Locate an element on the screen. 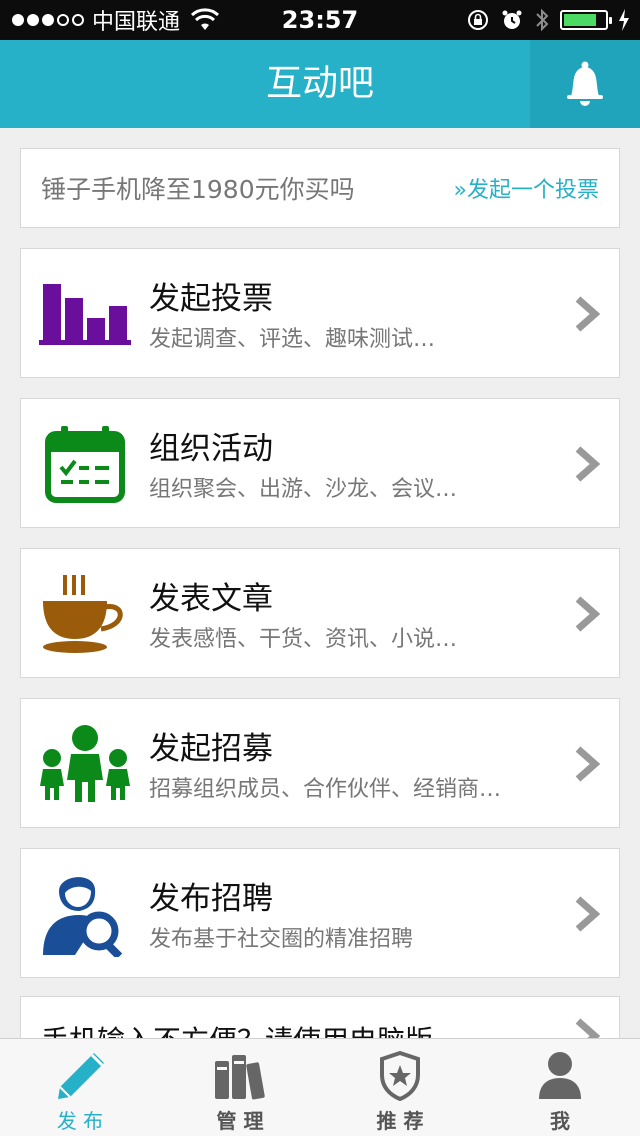 The height and width of the screenshot is (1136, 640). calendar-icon is located at coordinates (85, 464).